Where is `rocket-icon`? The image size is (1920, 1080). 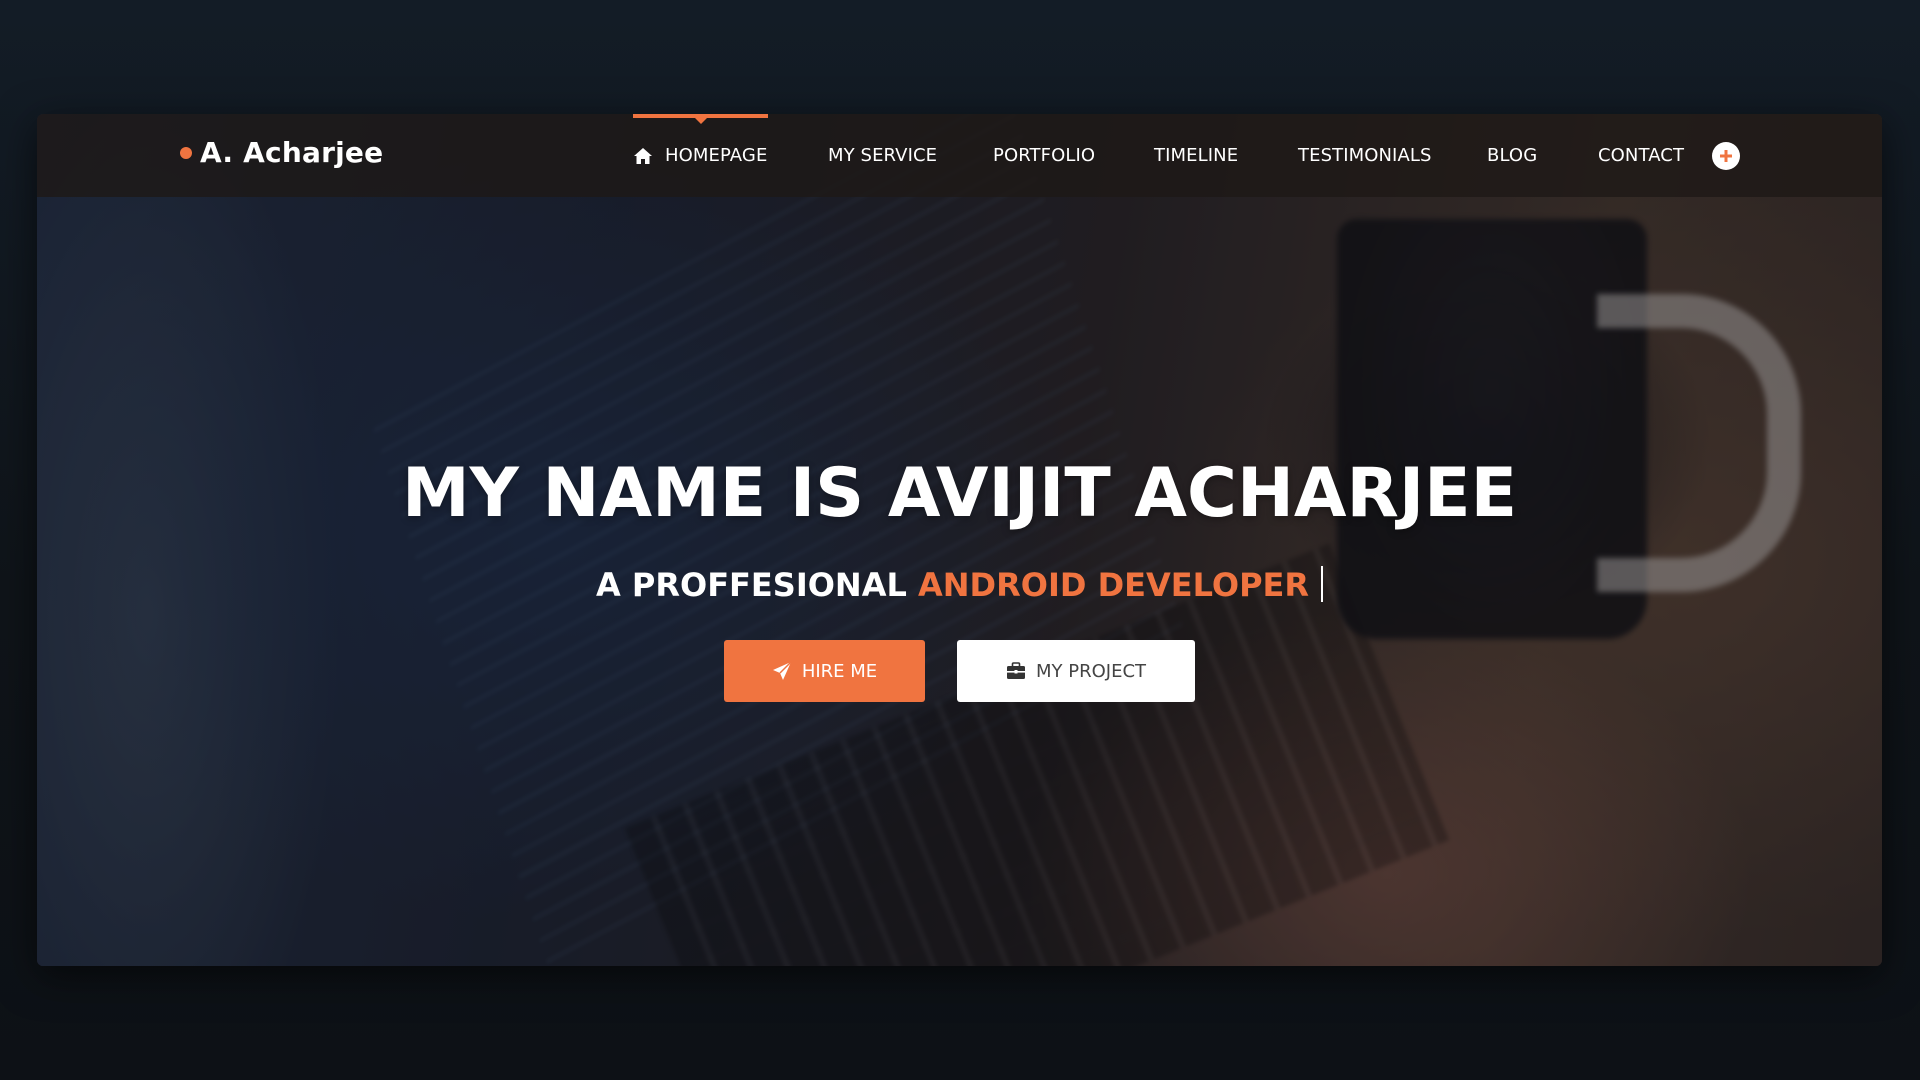 rocket-icon is located at coordinates (782, 670).